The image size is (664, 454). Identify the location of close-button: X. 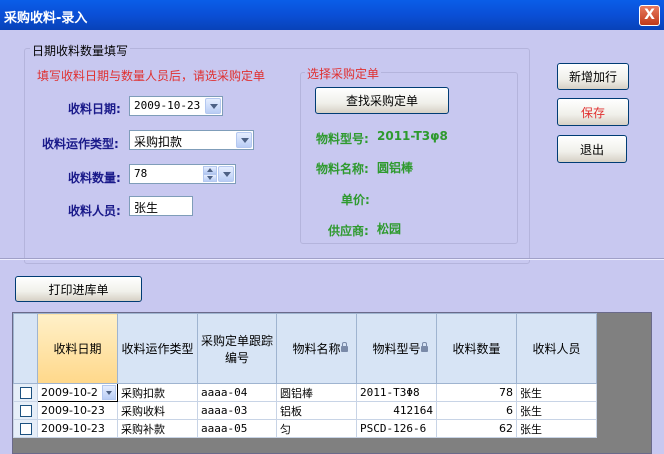
(649, 15).